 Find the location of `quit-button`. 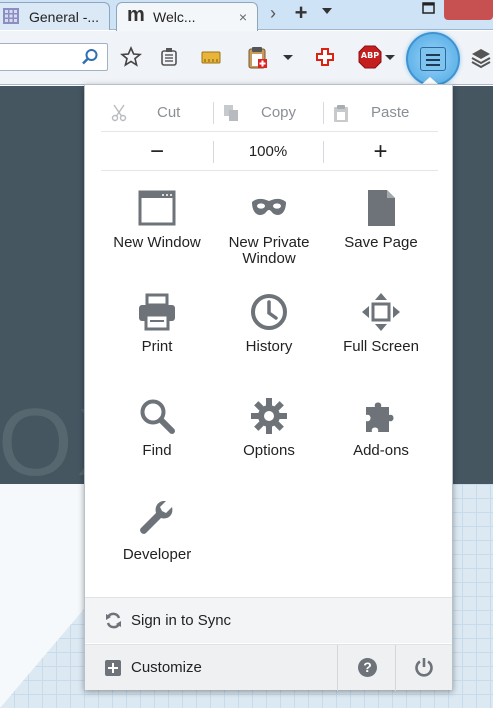

quit-button is located at coordinates (423, 668).